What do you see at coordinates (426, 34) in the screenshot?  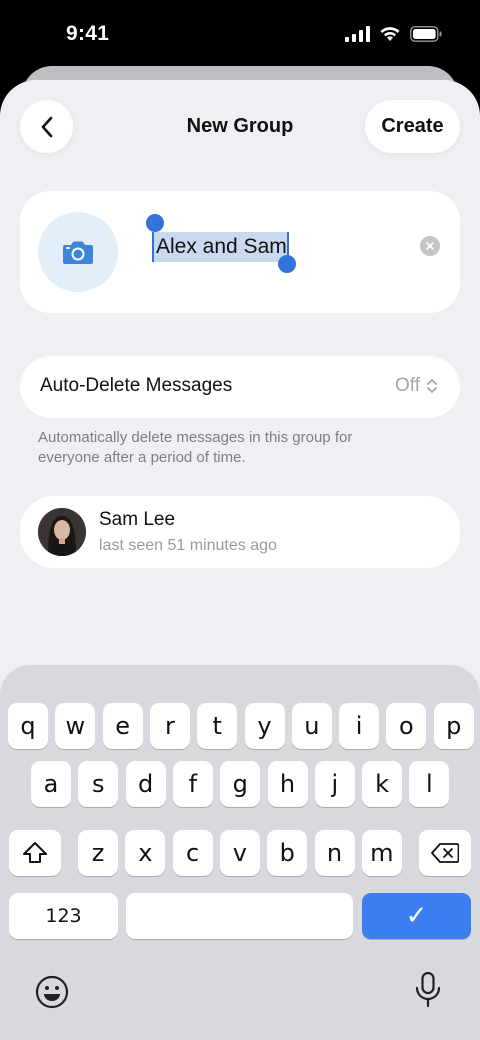 I see `battery-icon` at bounding box center [426, 34].